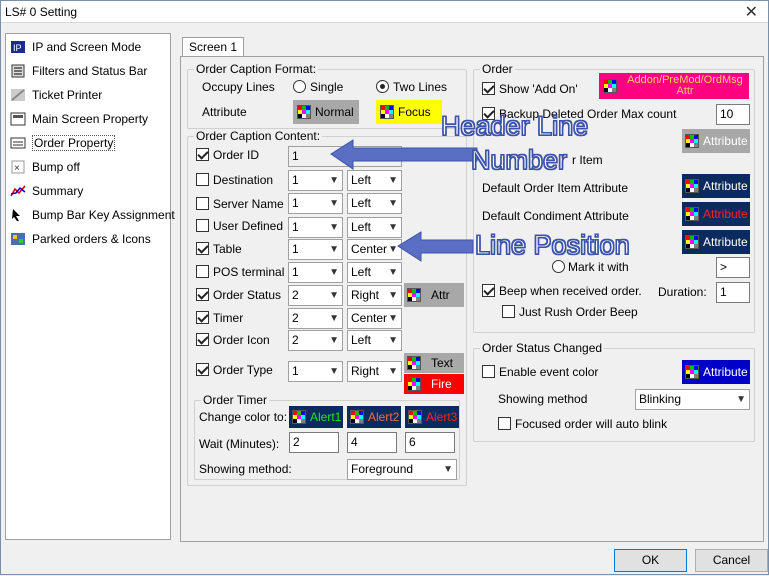 This screenshot has height=576, width=769. What do you see at coordinates (404, 154) in the screenshot?
I see `header-line-arrow` at bounding box center [404, 154].